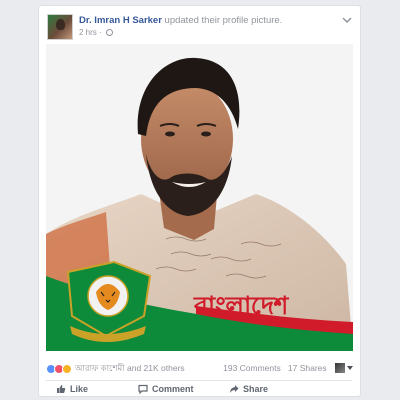 The image size is (400, 400). Describe the element at coordinates (60, 27) in the screenshot. I see `author-avatar` at that location.